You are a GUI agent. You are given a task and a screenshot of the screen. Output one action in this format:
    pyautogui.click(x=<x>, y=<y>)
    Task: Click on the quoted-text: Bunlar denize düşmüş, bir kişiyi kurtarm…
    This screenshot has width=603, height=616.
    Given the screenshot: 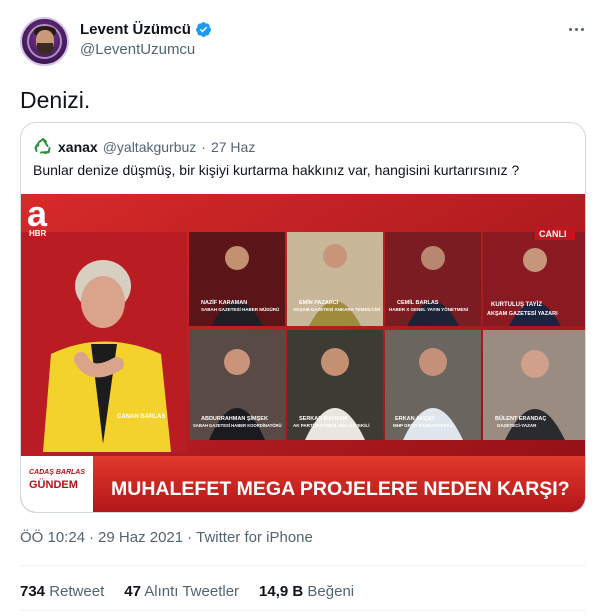 What is the action you would take?
    pyautogui.click(x=276, y=170)
    